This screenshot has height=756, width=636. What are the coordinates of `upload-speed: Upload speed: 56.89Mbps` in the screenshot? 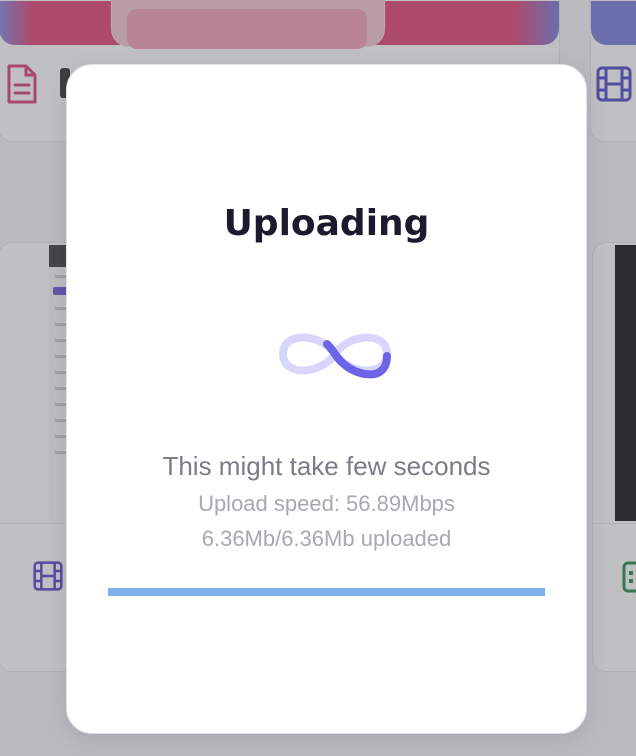 It's located at (326, 503).